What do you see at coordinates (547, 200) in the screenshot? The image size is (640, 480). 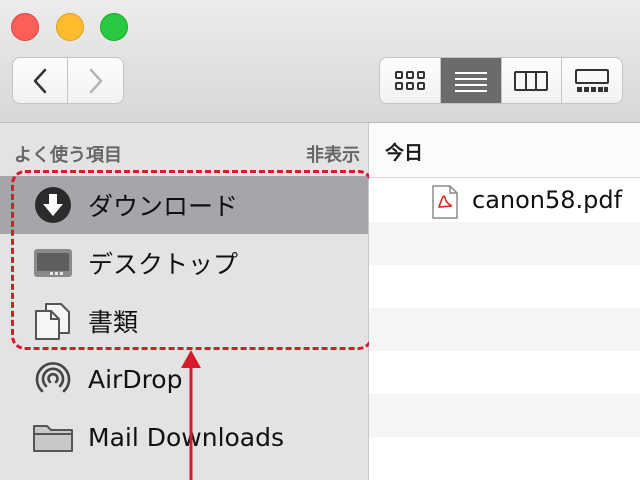 I see `file-name: canon58.pdf` at bounding box center [547, 200].